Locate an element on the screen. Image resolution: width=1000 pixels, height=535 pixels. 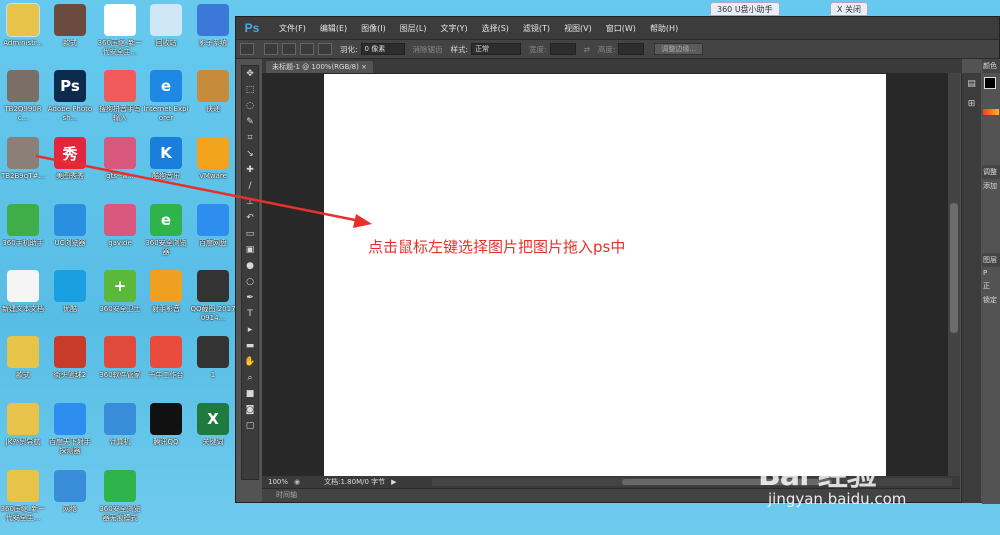
marquee-tool-icon: ⬚ is located at coordinates (250, 90).